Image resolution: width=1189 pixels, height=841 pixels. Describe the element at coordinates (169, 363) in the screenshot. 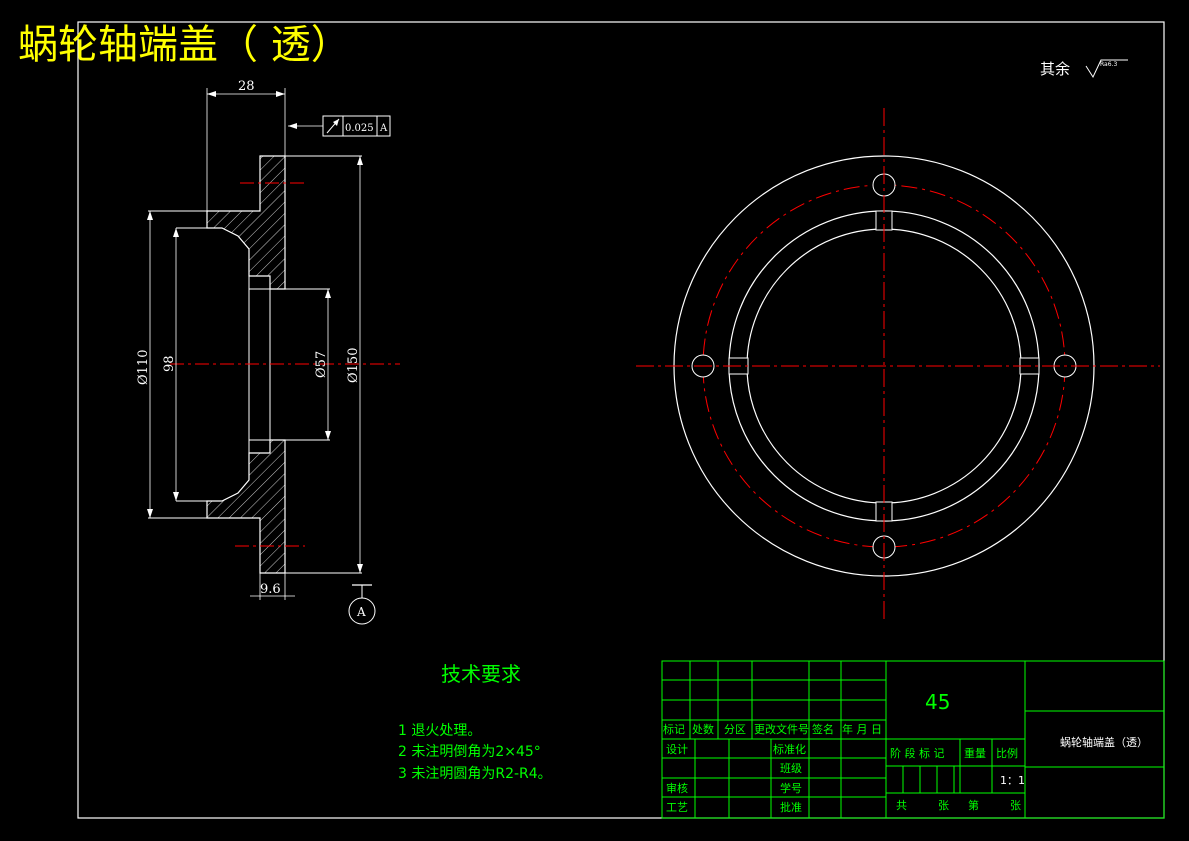

I see `dim-98: 98` at that location.